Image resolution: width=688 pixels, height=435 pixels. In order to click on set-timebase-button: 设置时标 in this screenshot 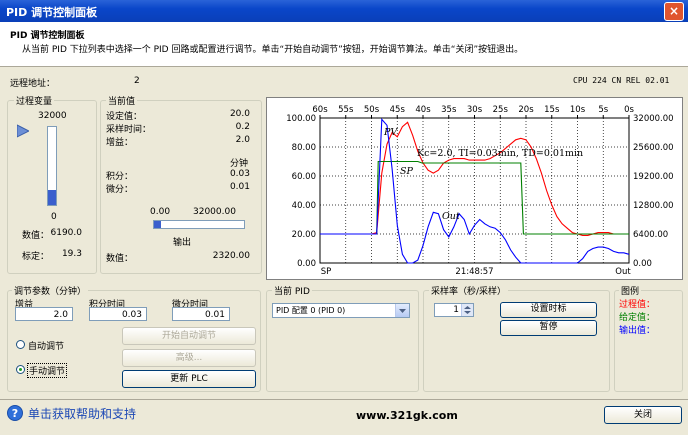, I will do `click(548, 310)`.